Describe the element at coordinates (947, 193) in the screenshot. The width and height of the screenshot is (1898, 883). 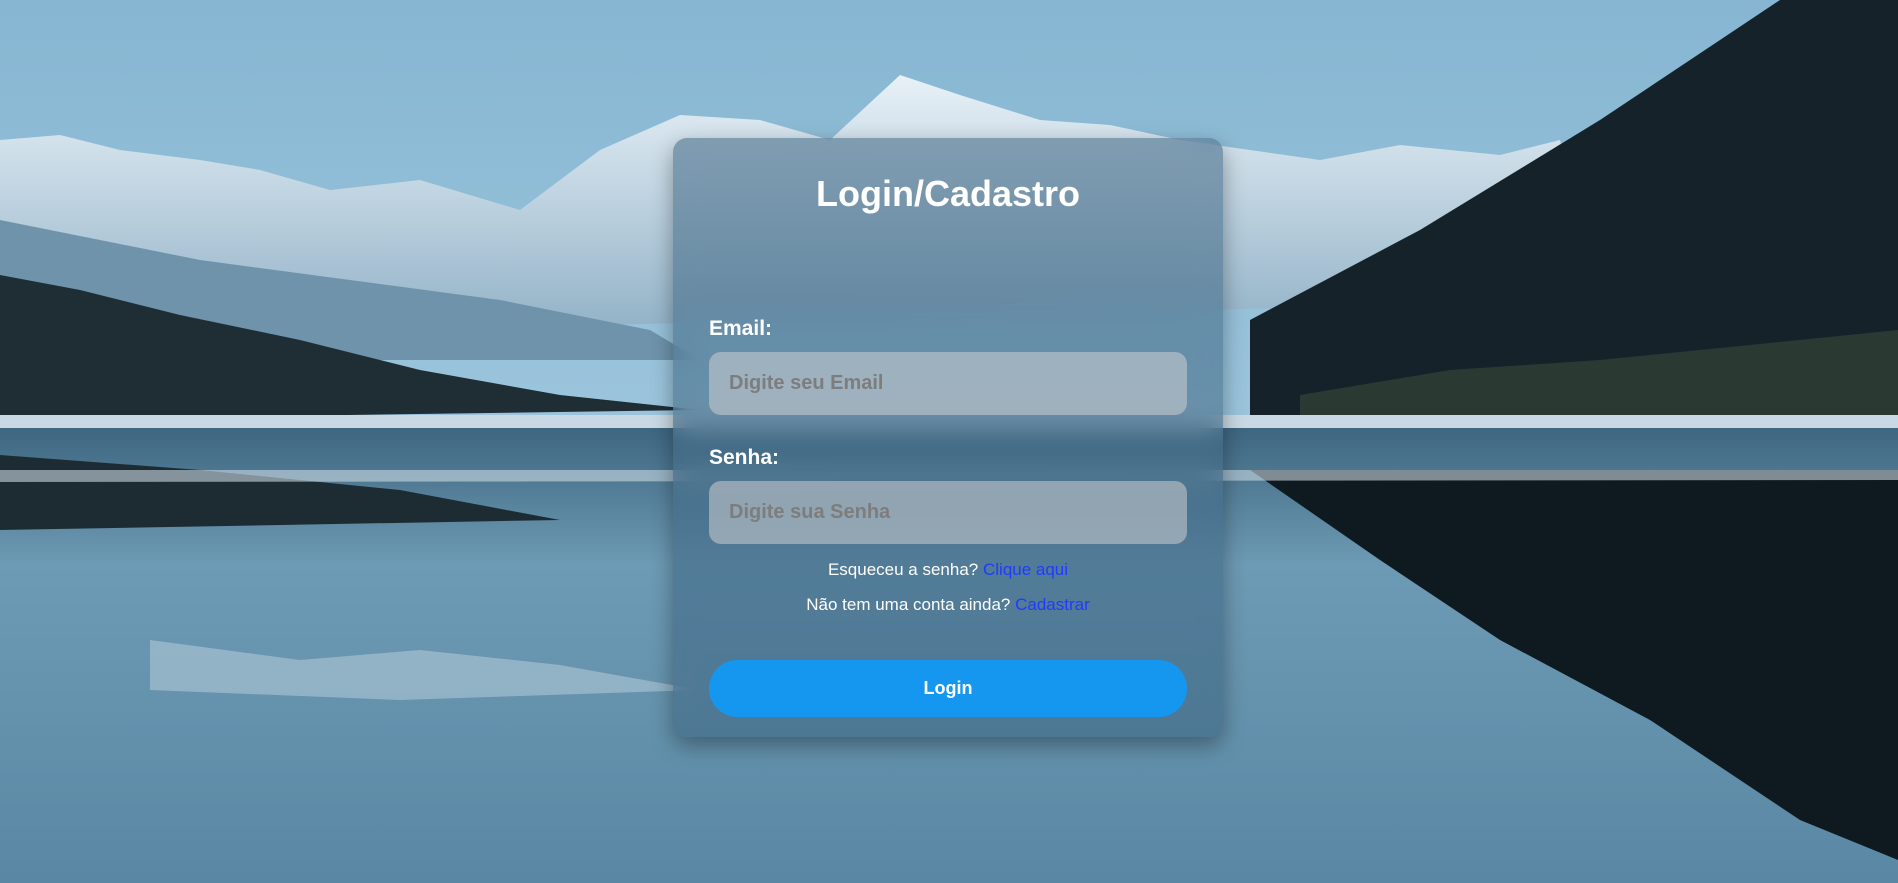
I see `page-title: Login/Cadastro` at that location.